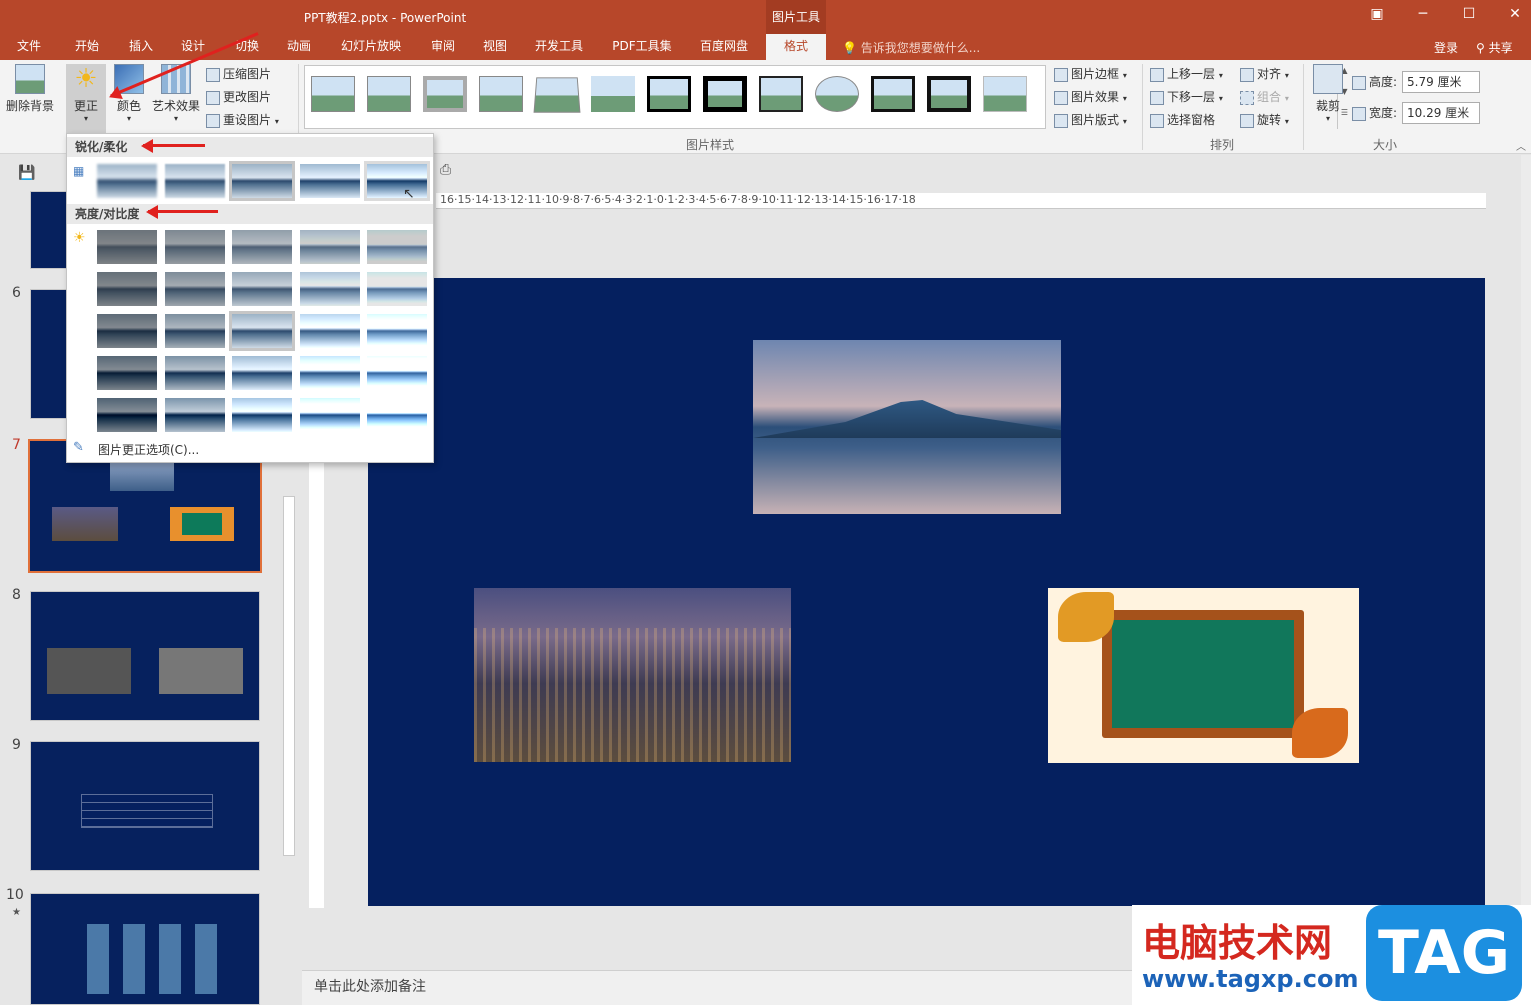 The width and height of the screenshot is (1531, 1005). Describe the element at coordinates (443, 47) in the screenshot. I see `tab-review: 审阅` at that location.